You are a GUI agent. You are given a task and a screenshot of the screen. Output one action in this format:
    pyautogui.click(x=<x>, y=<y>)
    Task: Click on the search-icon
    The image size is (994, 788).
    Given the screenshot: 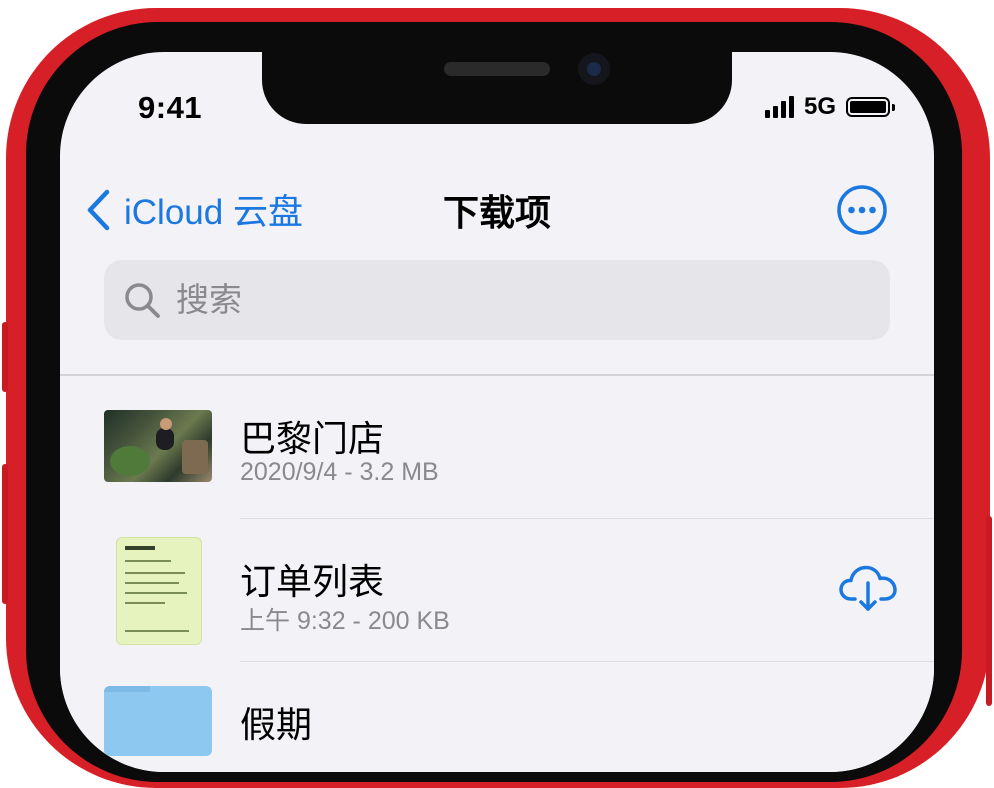 What is the action you would take?
    pyautogui.click(x=142, y=300)
    